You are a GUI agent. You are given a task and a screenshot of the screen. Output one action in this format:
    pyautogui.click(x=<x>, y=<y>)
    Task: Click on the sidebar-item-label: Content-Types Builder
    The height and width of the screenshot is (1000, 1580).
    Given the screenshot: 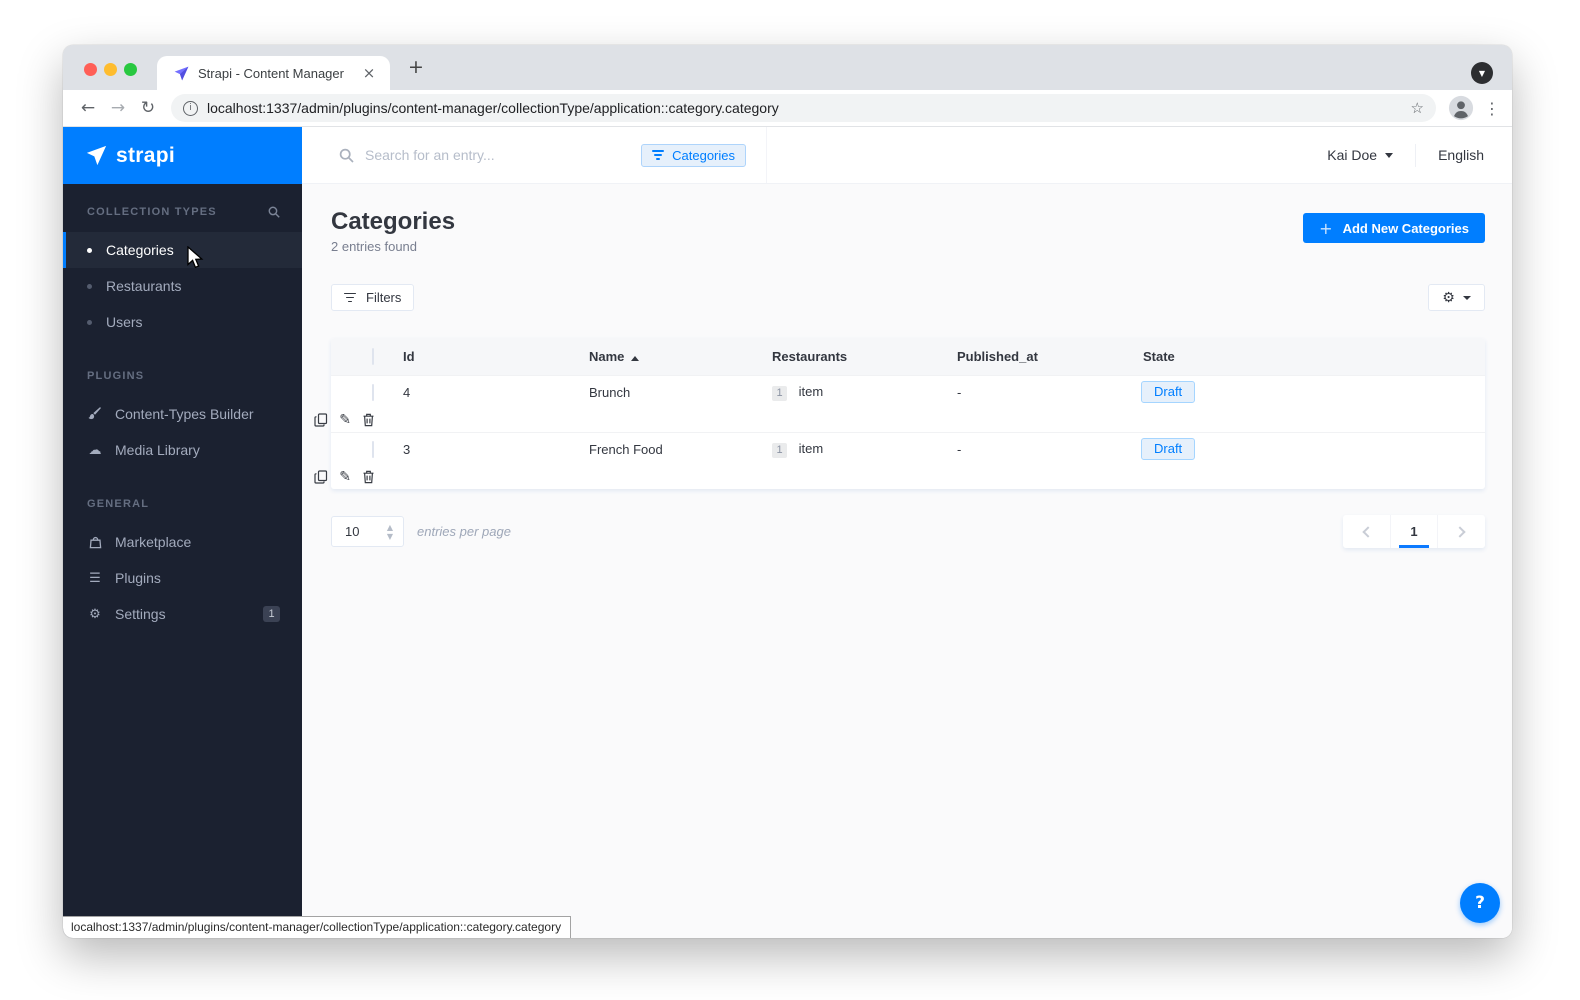 What is the action you would take?
    pyautogui.click(x=184, y=414)
    